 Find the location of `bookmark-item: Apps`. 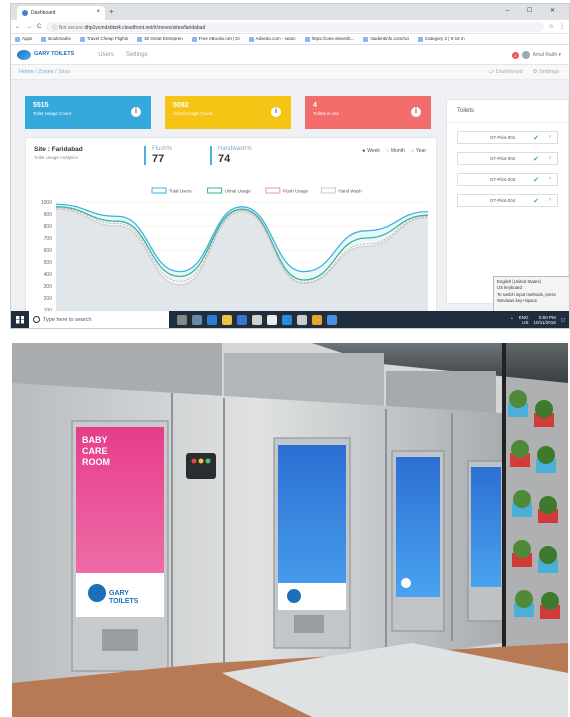

bookmark-item: Apps is located at coordinates (23, 38).